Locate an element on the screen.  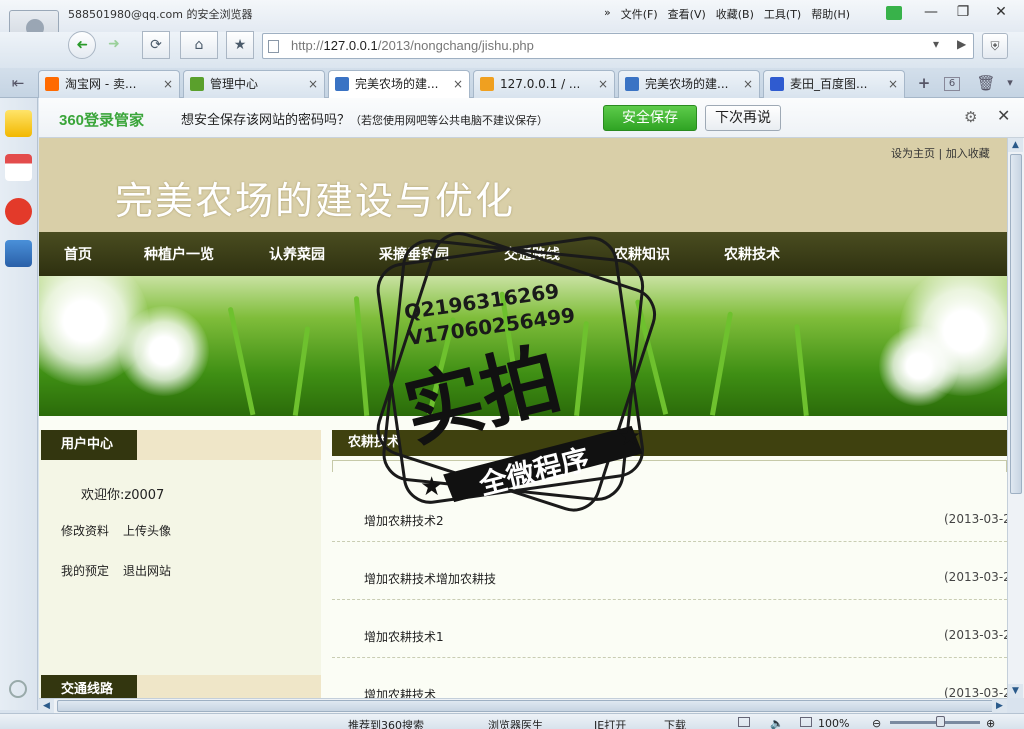
gear-icon: ⚙ is located at coordinates (970, 117).